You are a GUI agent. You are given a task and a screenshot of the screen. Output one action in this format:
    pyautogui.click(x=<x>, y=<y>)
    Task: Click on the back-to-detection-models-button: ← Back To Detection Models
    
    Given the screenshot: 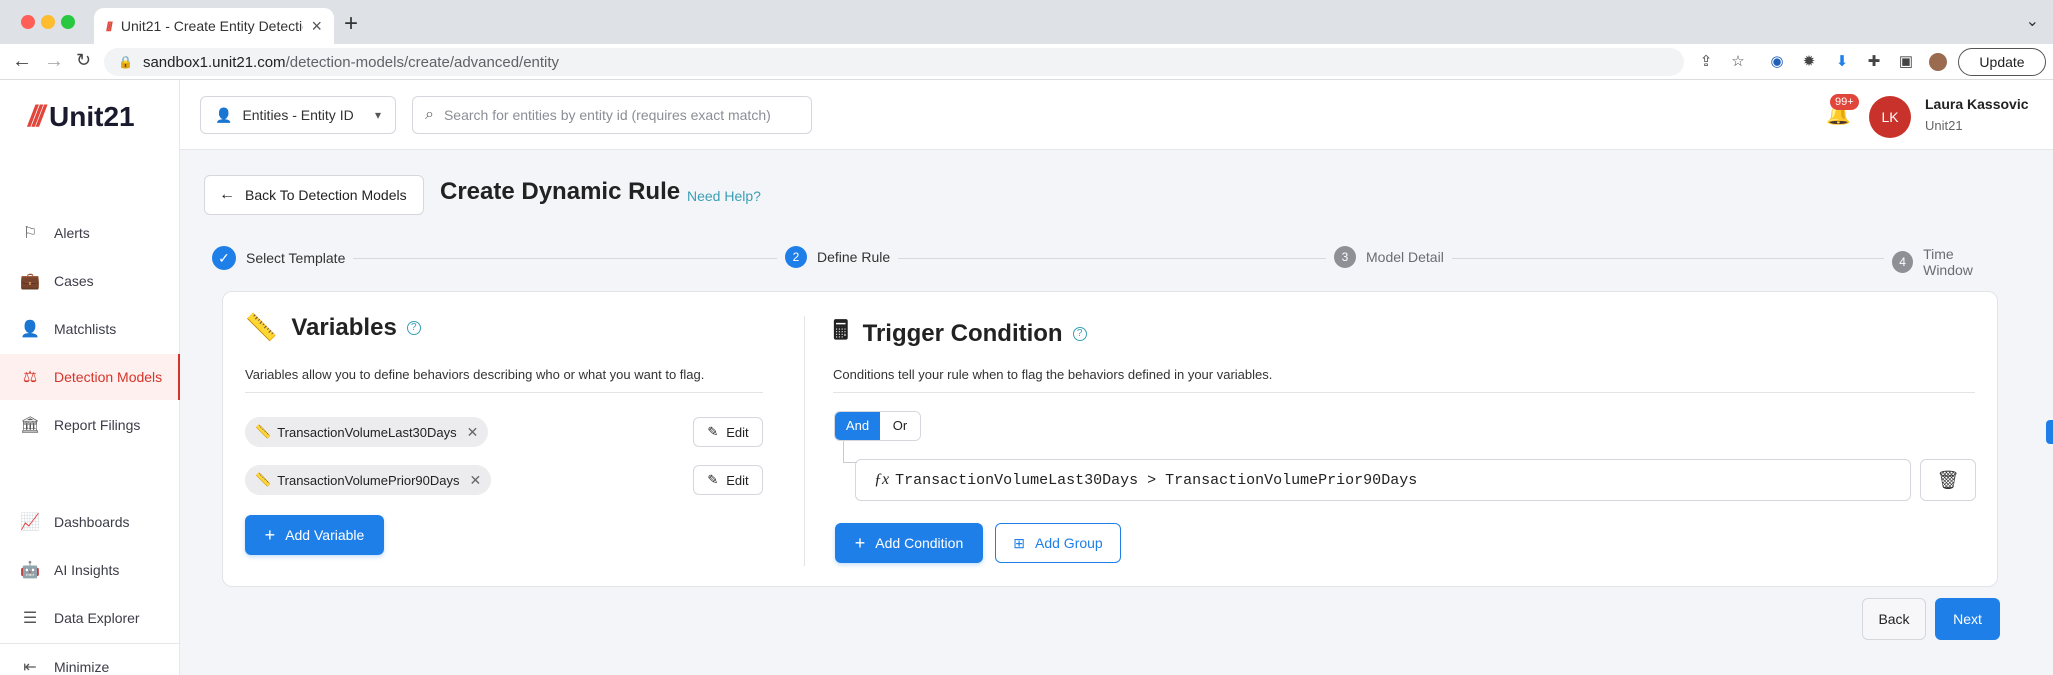 What is the action you would take?
    pyautogui.click(x=314, y=195)
    